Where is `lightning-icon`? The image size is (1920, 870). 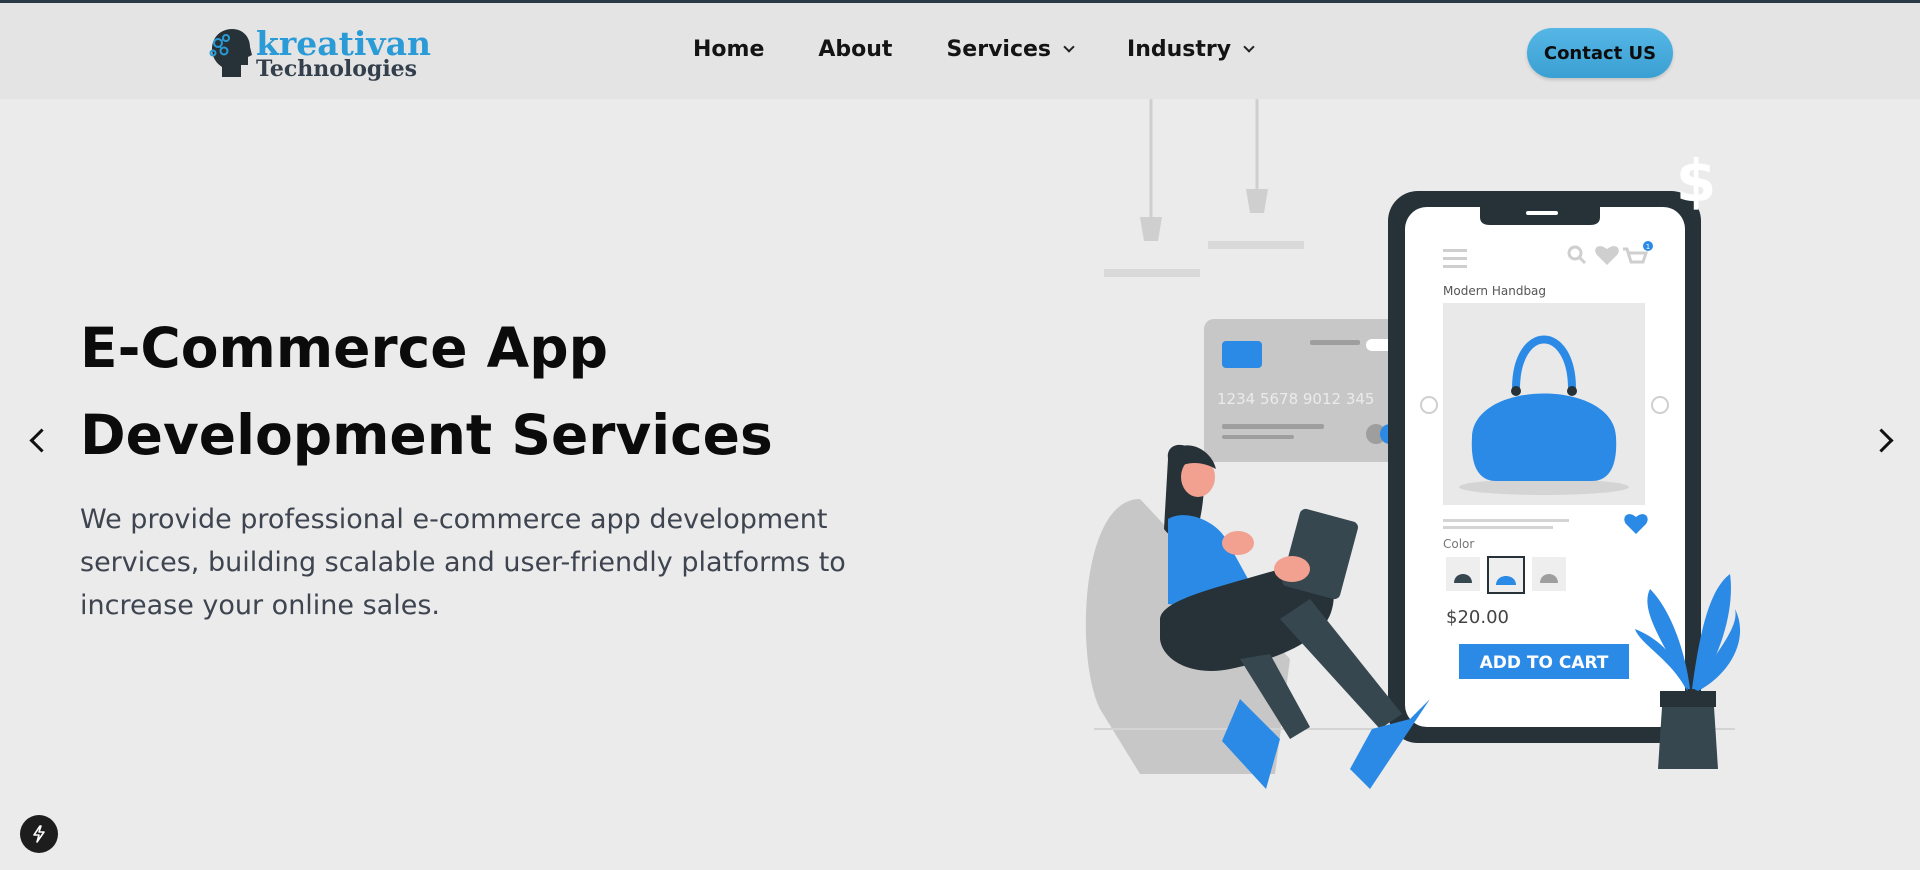
lightning-icon is located at coordinates (39, 834).